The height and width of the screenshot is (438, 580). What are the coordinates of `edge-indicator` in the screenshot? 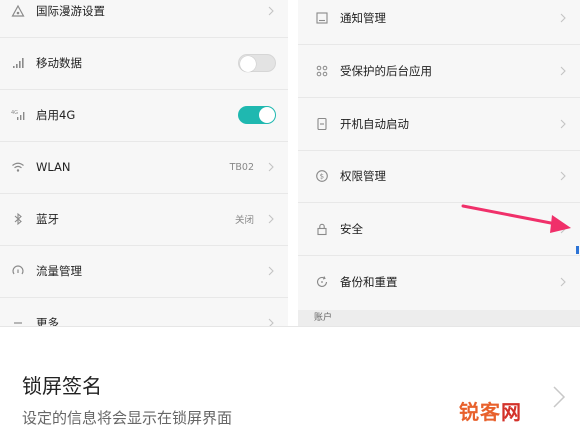 It's located at (577, 250).